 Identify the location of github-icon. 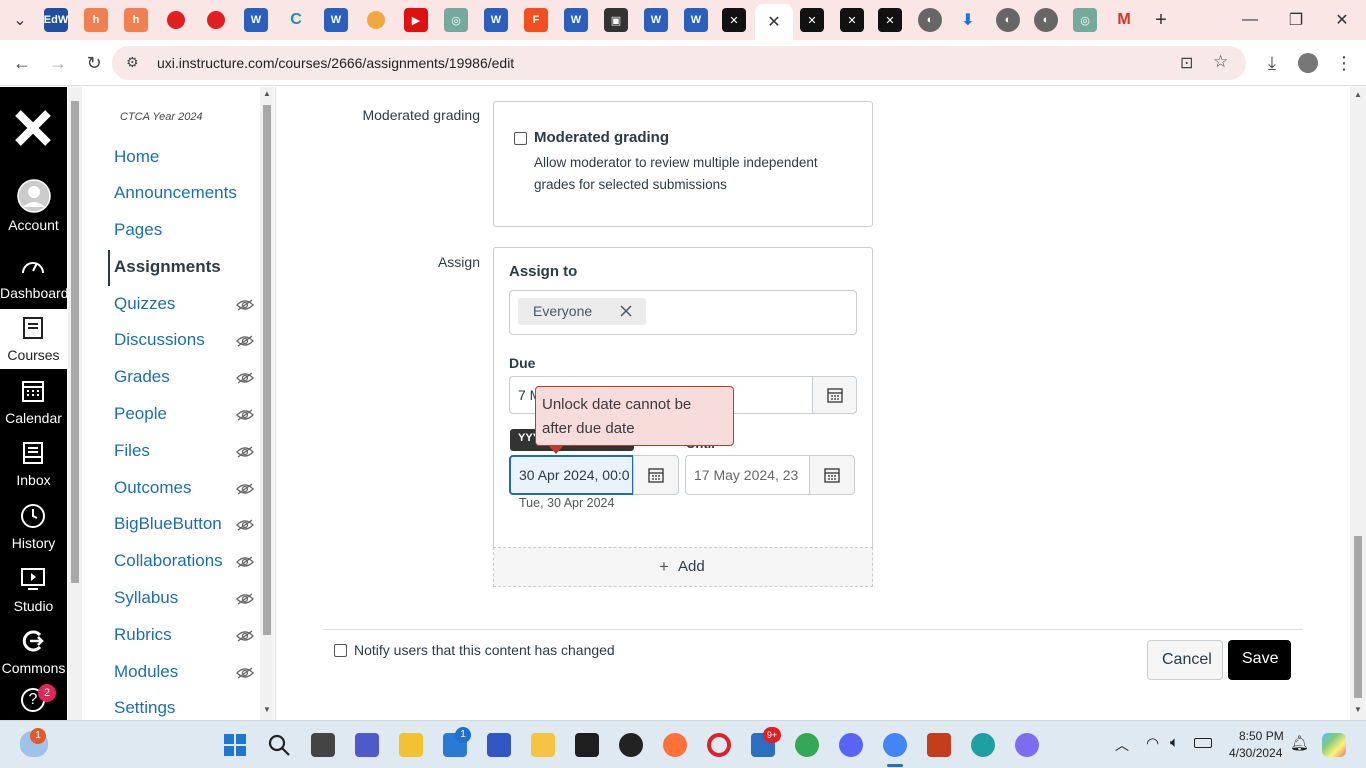
(631, 745).